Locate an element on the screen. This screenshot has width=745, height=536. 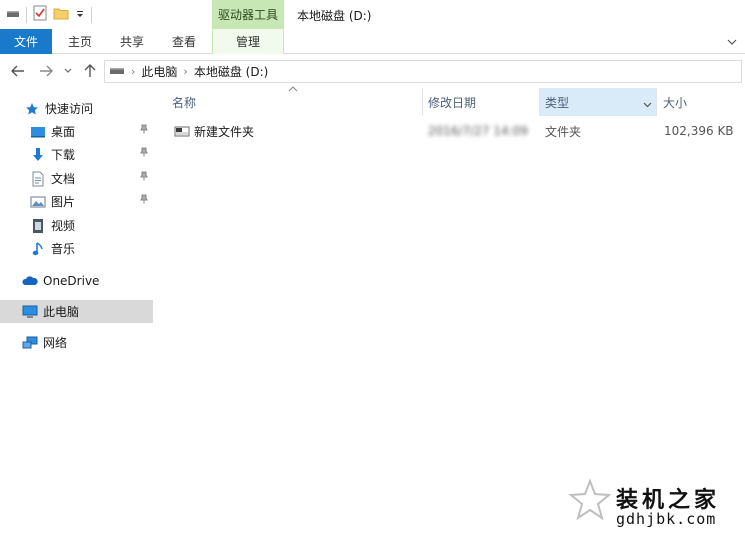
download-icon is located at coordinates (38, 155).